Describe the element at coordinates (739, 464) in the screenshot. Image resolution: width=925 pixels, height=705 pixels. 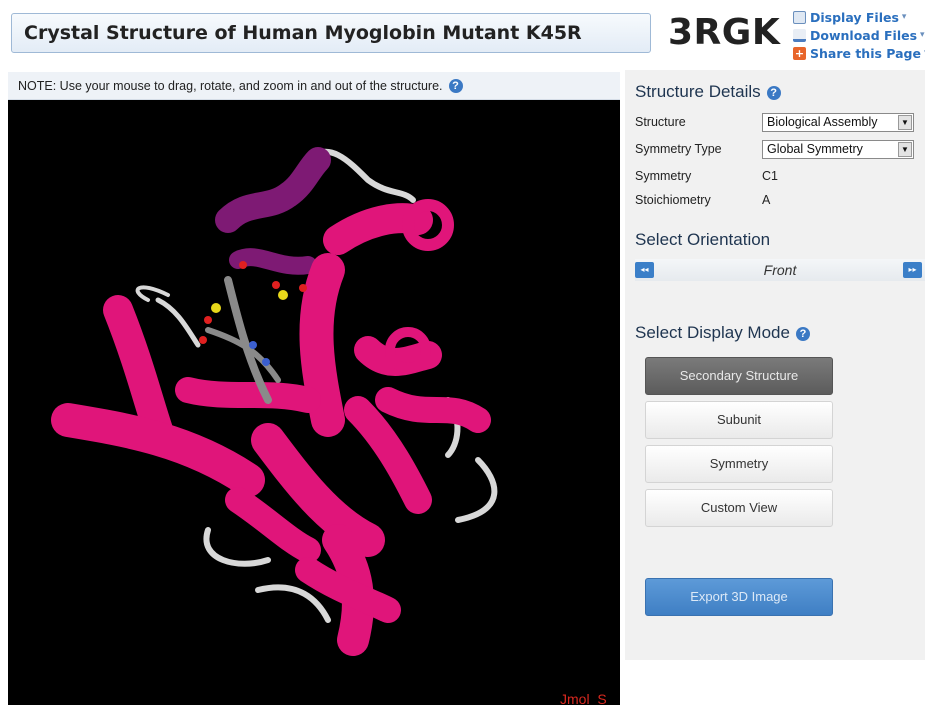
I see `symmetry-button: Symmetry` at that location.